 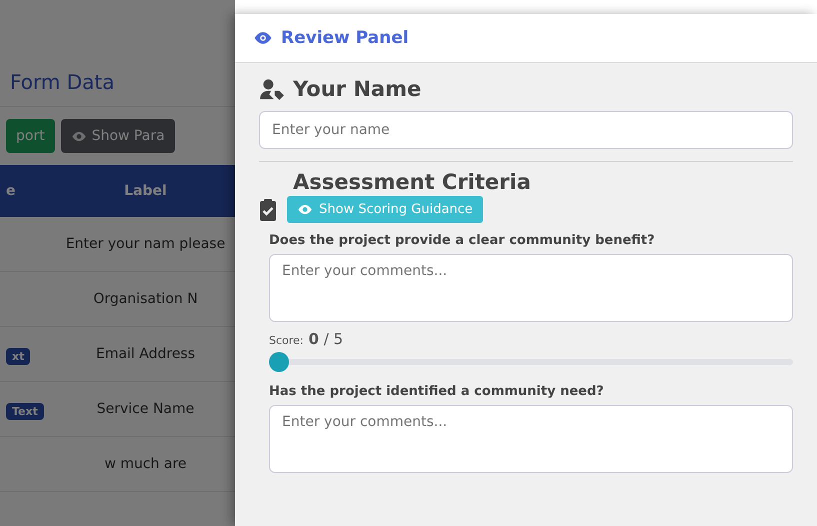 What do you see at coordinates (526, 130) in the screenshot?
I see `name-input: Enter your name` at bounding box center [526, 130].